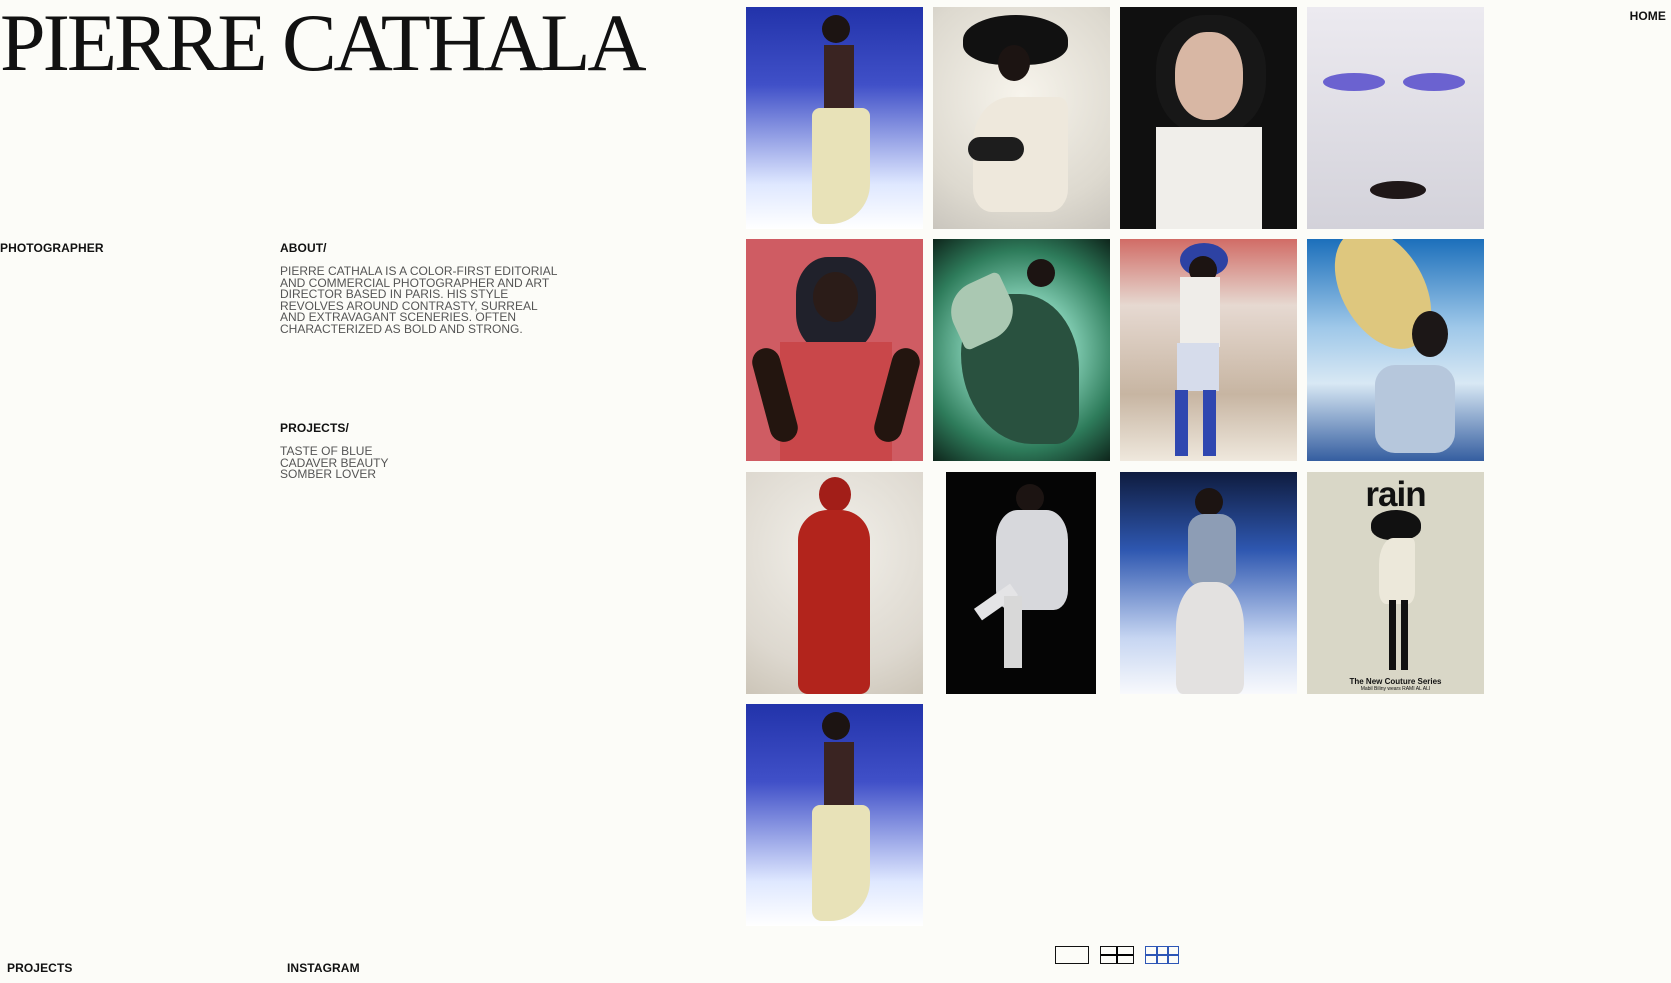 This screenshot has height=983, width=1671. I want to click on project-item: SOMBER LOVER, so click(334, 474).